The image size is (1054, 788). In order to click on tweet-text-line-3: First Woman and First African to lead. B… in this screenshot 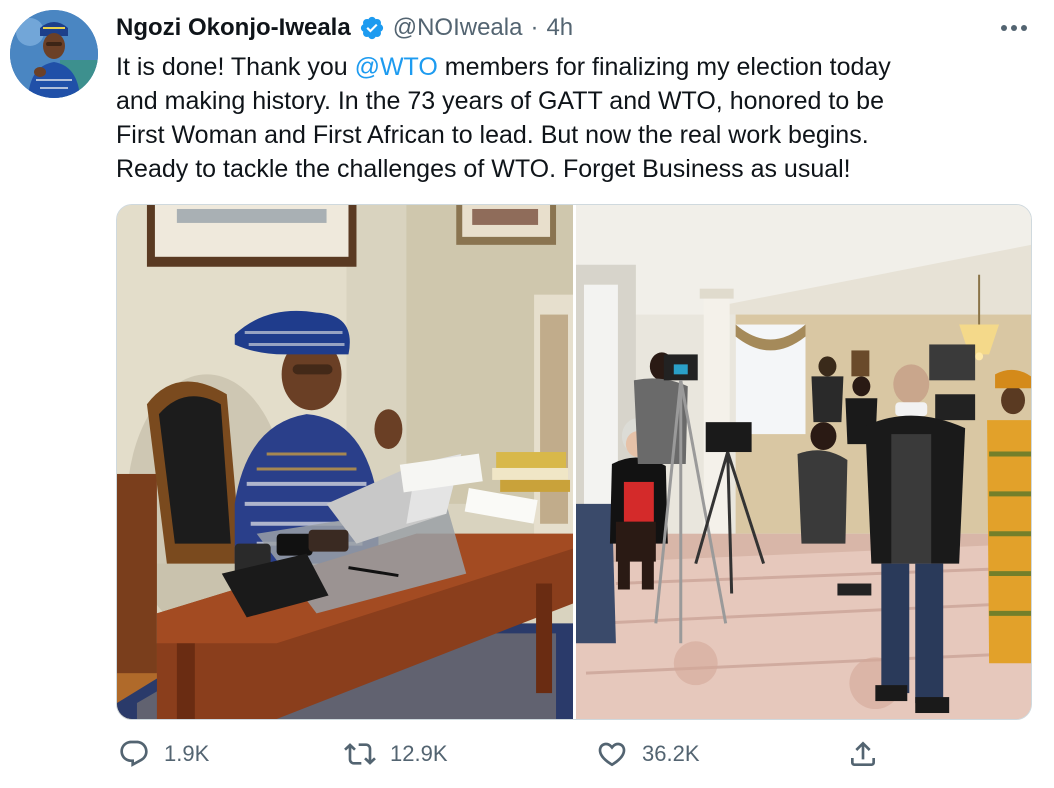, I will do `click(492, 135)`.